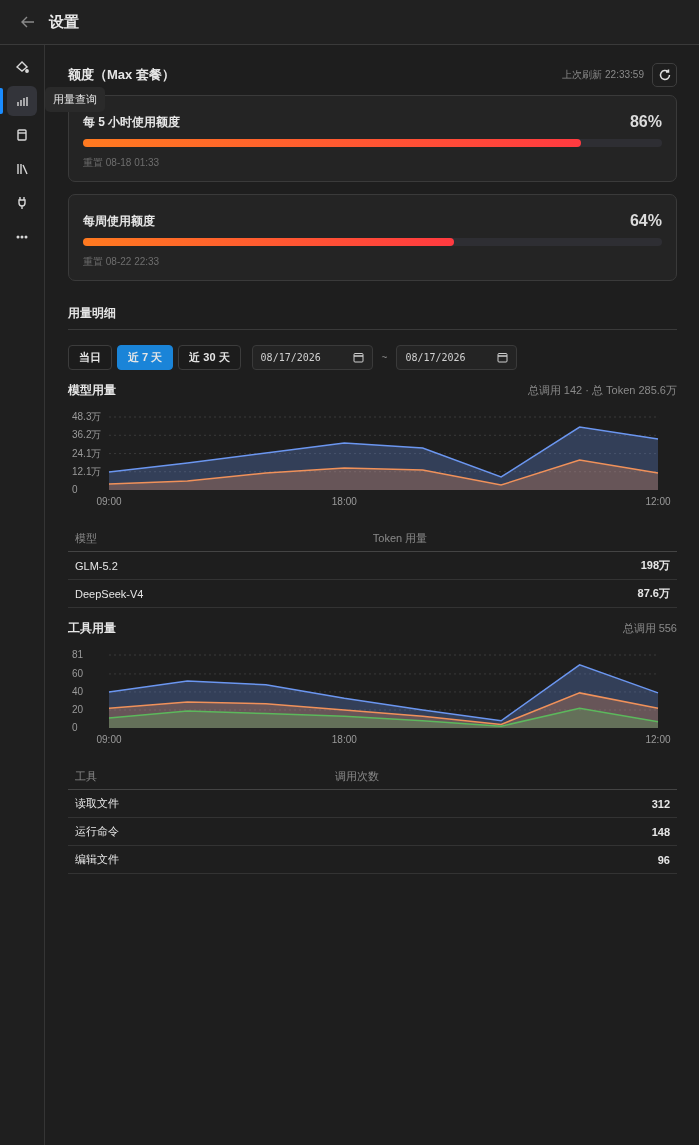  What do you see at coordinates (489, 565) in the screenshot?
I see `table-cell: 198万` at bounding box center [489, 565].